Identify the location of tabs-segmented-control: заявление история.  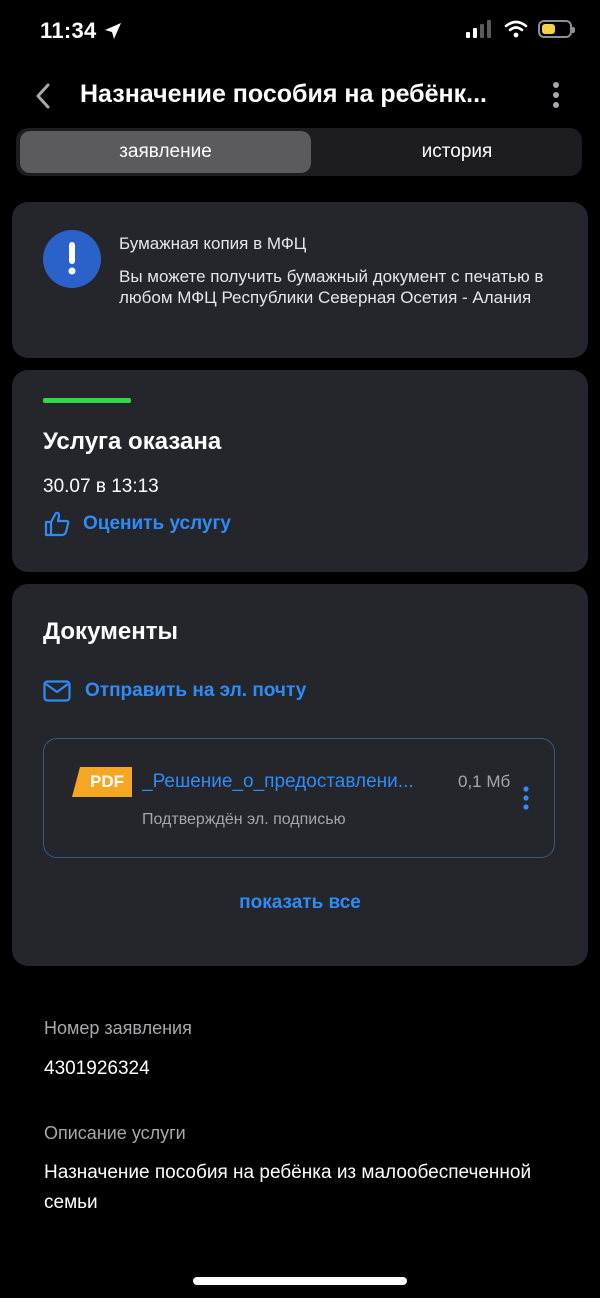
(299, 152).